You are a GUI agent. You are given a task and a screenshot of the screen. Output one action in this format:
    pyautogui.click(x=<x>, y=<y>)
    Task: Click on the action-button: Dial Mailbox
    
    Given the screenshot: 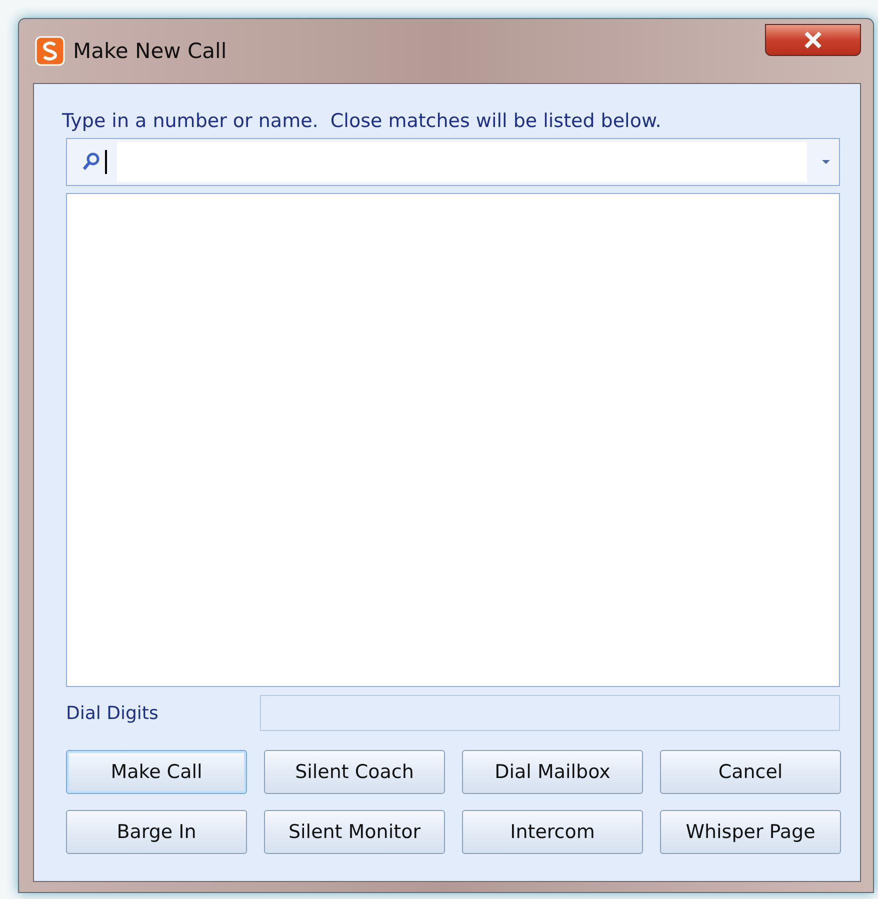 What is the action you would take?
    pyautogui.click(x=552, y=772)
    